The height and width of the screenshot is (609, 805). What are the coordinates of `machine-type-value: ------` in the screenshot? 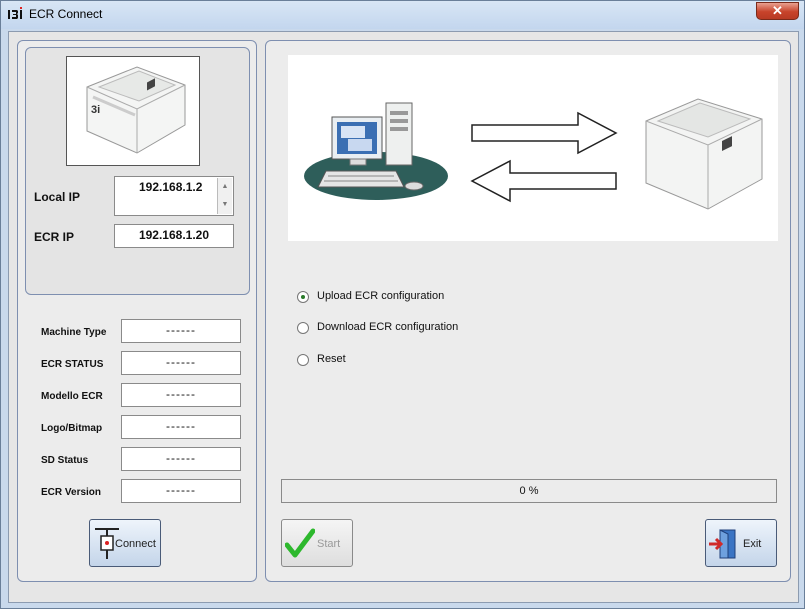 It's located at (181, 330).